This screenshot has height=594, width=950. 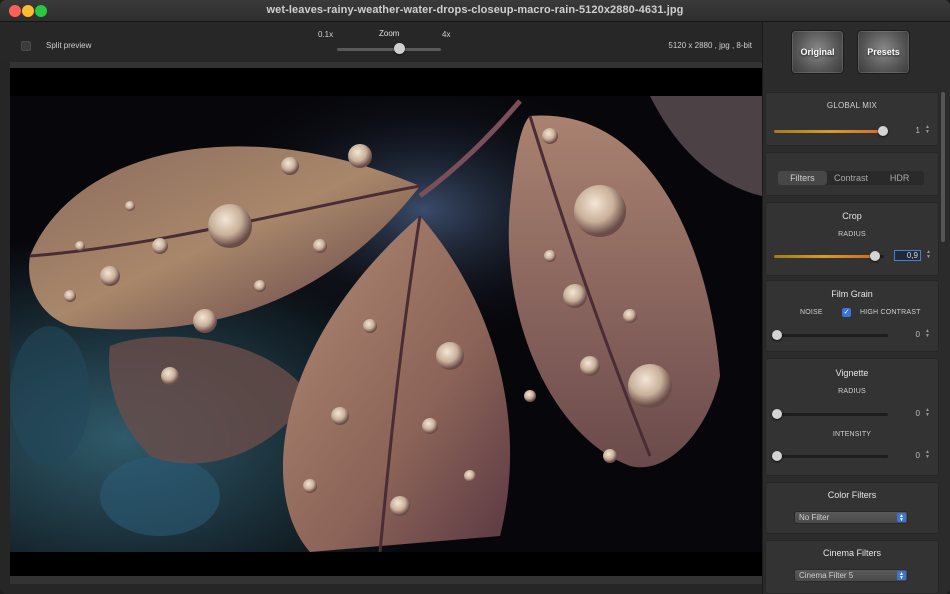 What do you see at coordinates (852, 373) in the screenshot?
I see `vignette-title: Vignette` at bounding box center [852, 373].